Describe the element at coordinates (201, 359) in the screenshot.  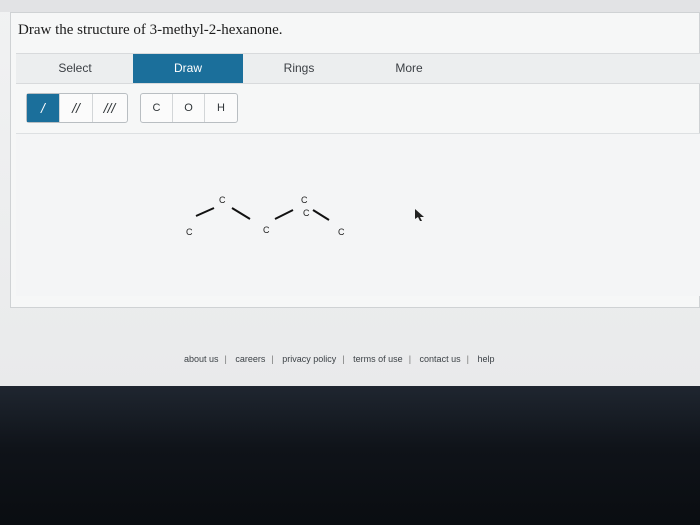
I see `footer-link-about: about us` at that location.